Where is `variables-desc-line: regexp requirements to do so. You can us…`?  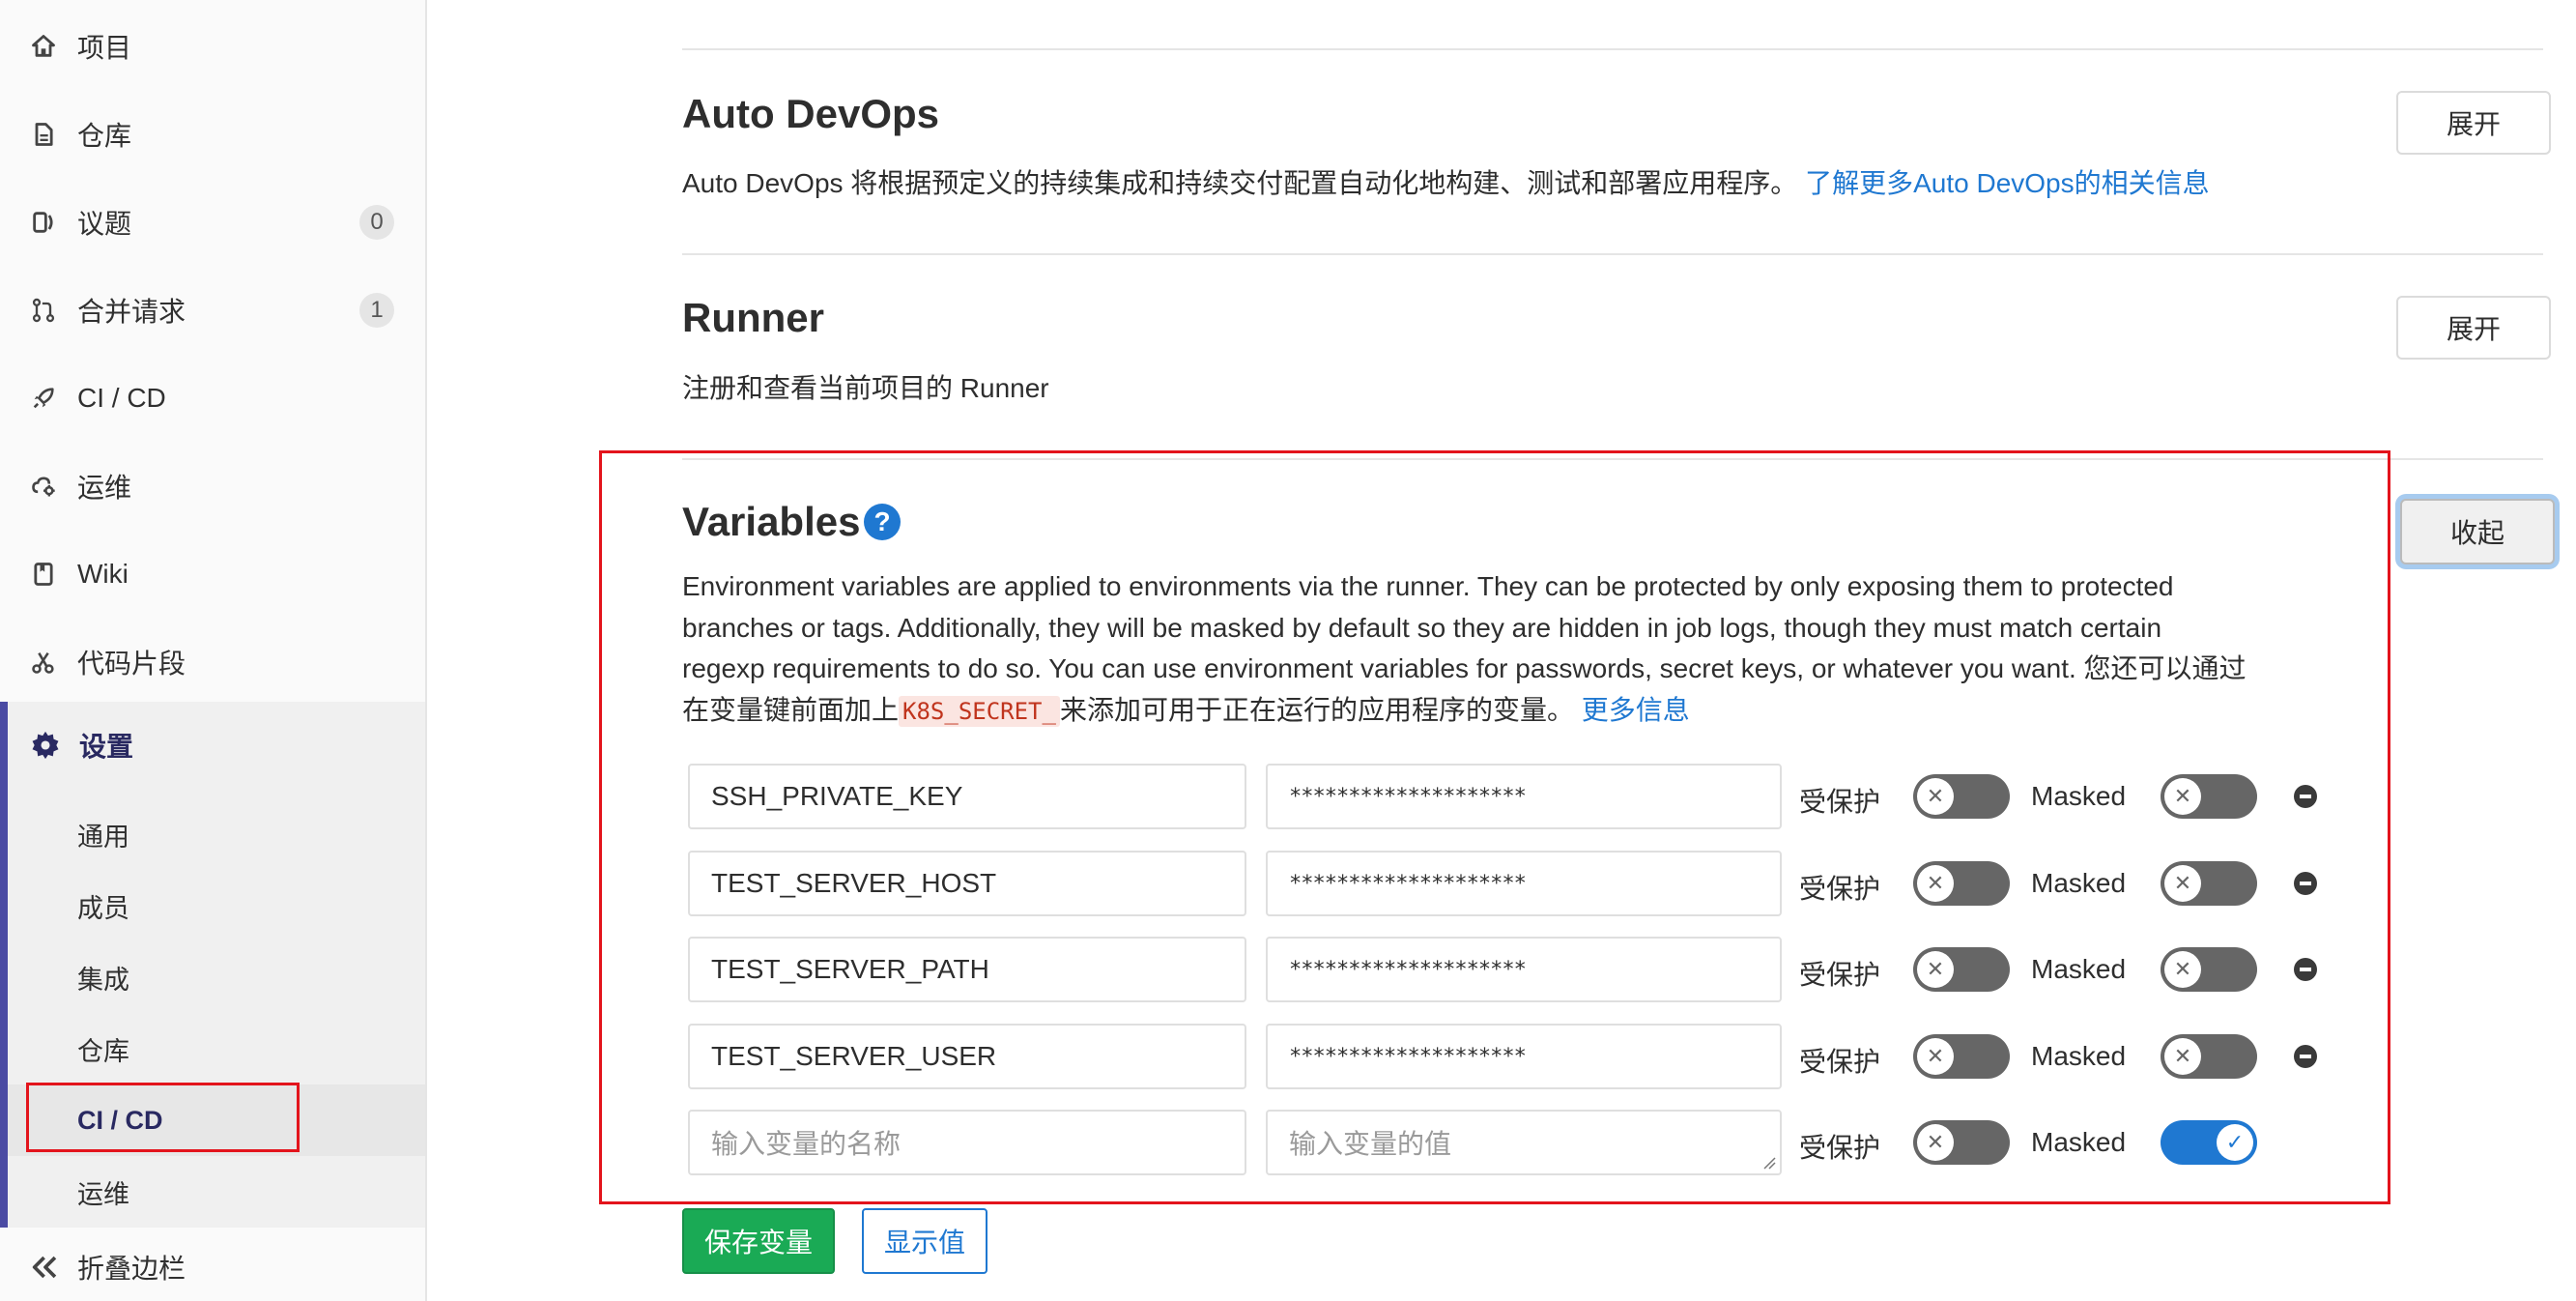
variables-desc-line: regexp requirements to do so. You can us… is located at coordinates (1465, 668).